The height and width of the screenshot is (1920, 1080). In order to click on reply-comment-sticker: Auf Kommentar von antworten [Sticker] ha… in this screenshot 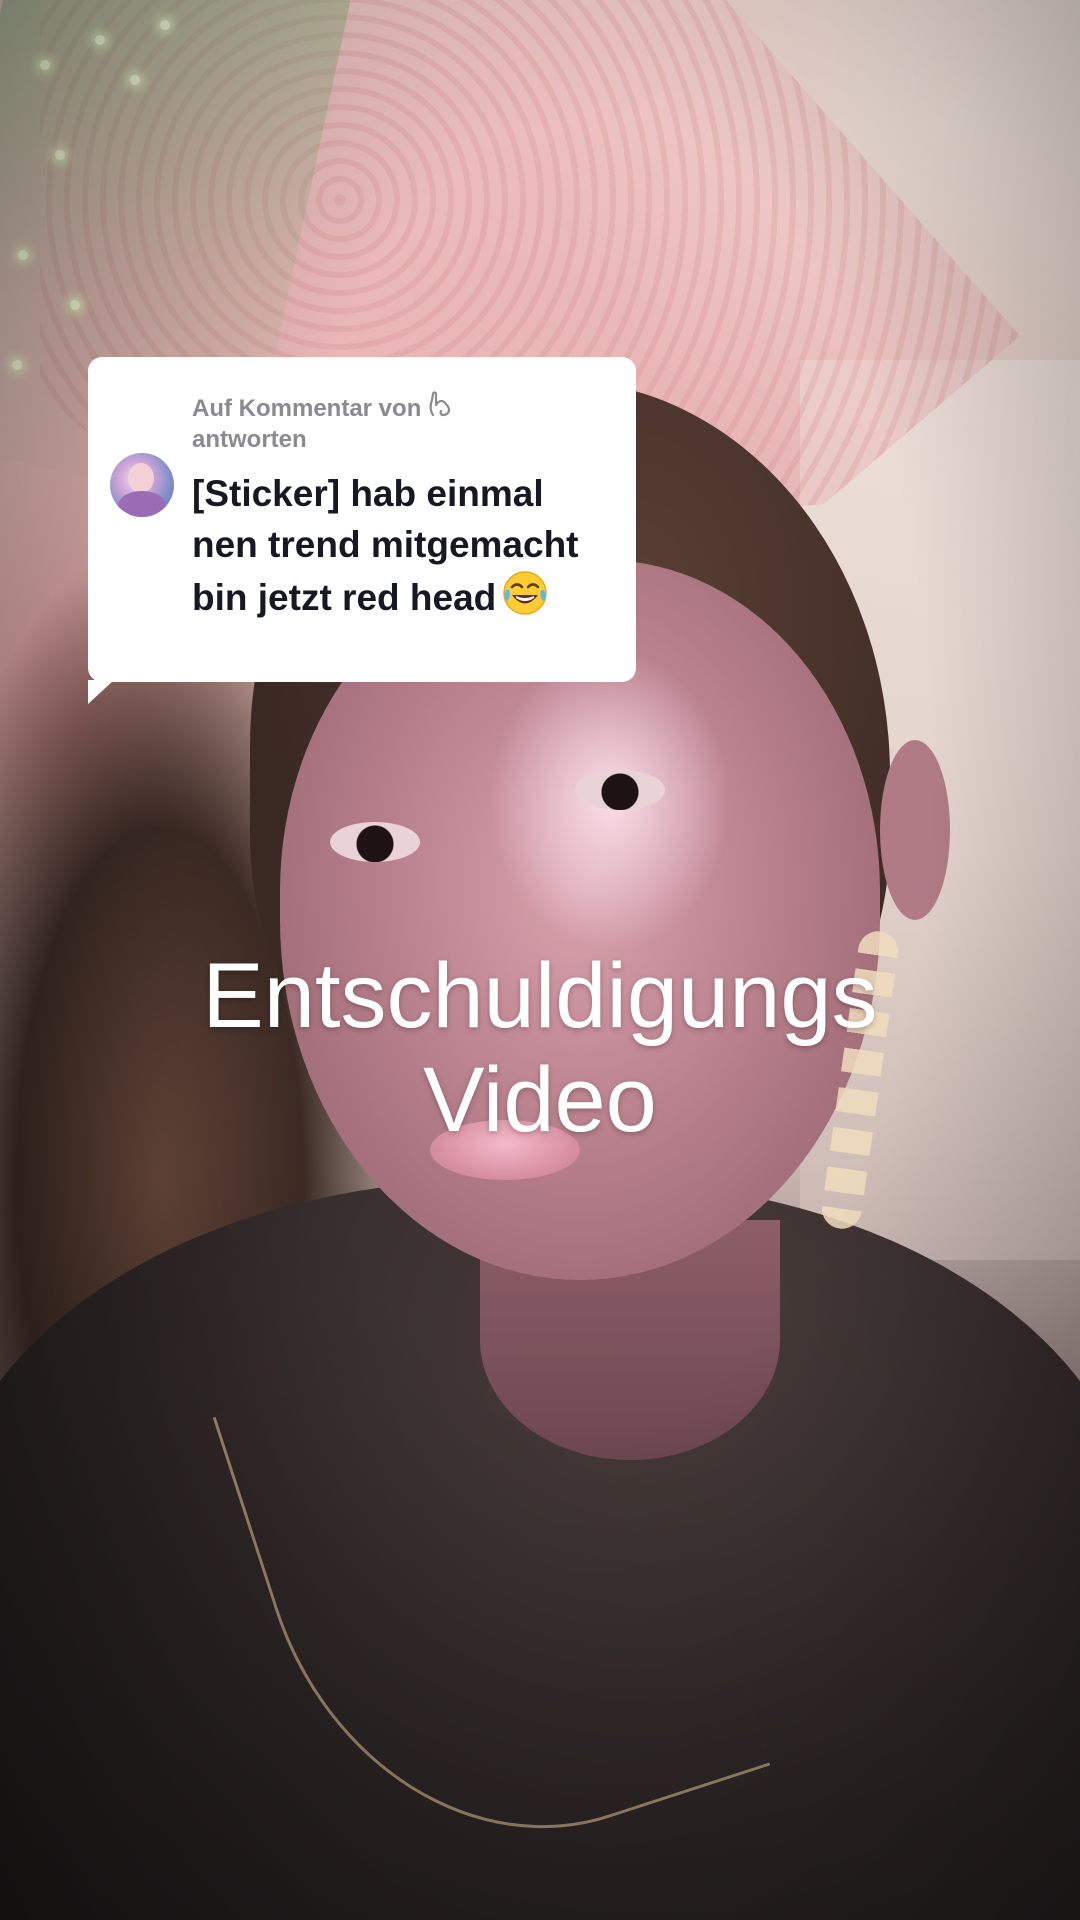, I will do `click(362, 530)`.